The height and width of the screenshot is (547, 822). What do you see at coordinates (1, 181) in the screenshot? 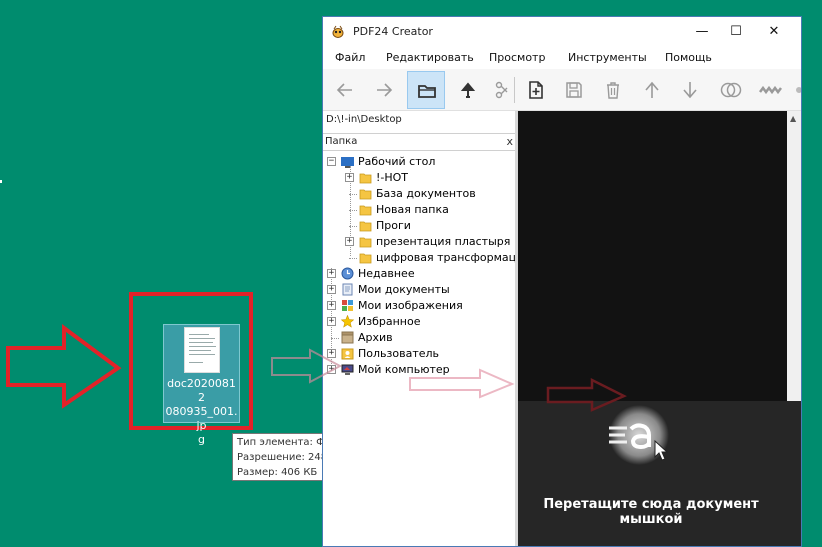
I see `desktop-mark` at bounding box center [1, 181].